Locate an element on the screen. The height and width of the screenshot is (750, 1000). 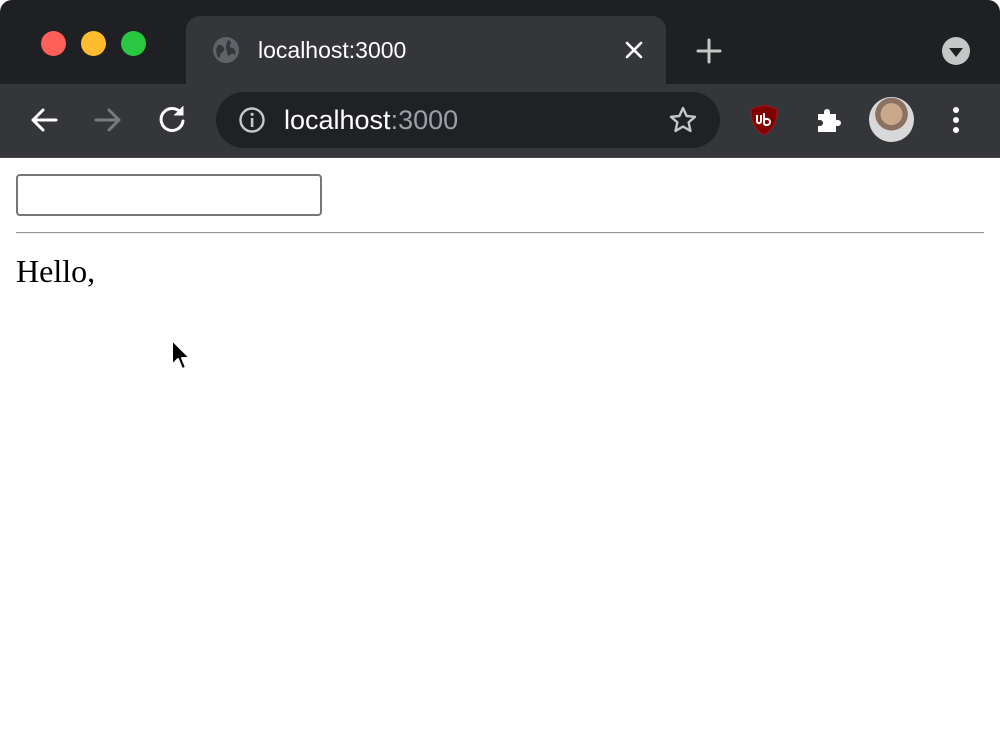
greeting-text: Hello, is located at coordinates (56, 271).